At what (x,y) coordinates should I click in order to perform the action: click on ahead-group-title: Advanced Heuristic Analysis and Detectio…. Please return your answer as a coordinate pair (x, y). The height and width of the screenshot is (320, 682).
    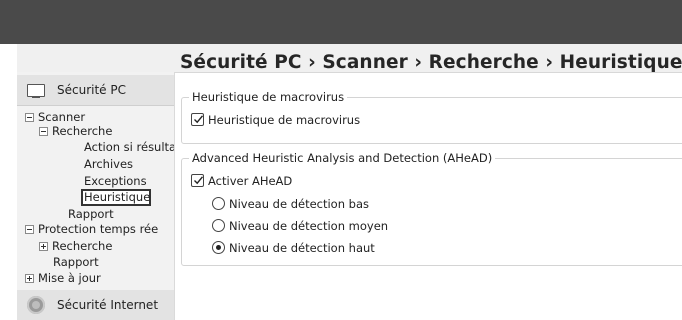
    Looking at the image, I should click on (342, 158).